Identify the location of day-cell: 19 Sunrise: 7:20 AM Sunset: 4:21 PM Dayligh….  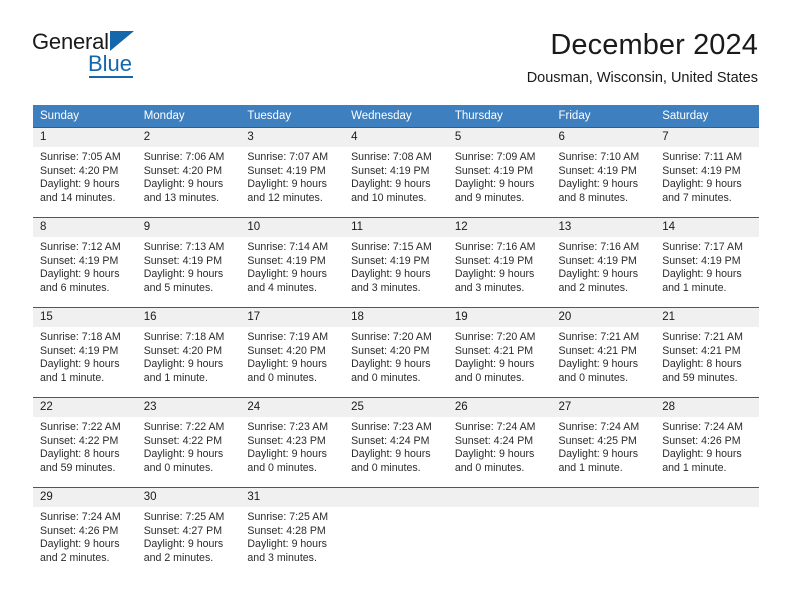
(499, 352).